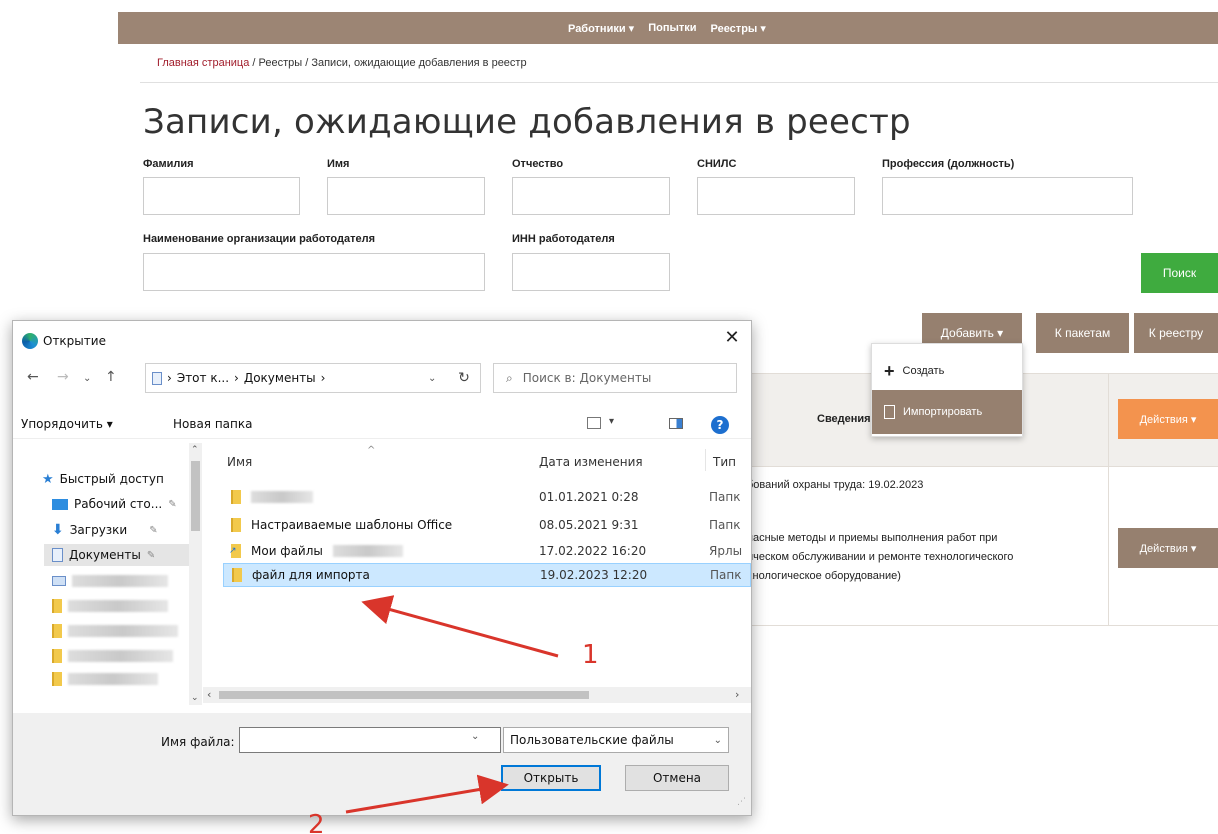 The image size is (1218, 834). What do you see at coordinates (590, 655) in the screenshot?
I see `annotation-step-1: 1` at bounding box center [590, 655].